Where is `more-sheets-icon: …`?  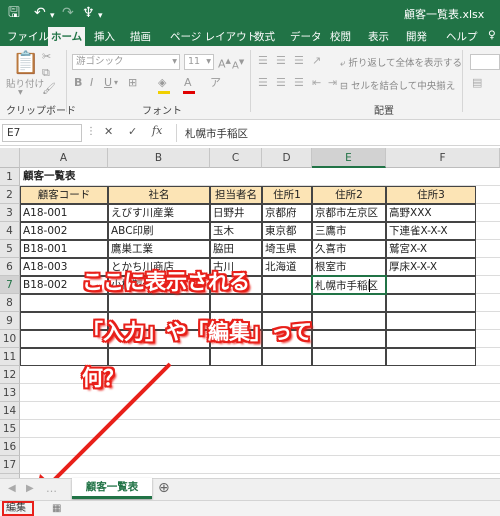
more-sheets-icon: … is located at coordinates (51, 489).